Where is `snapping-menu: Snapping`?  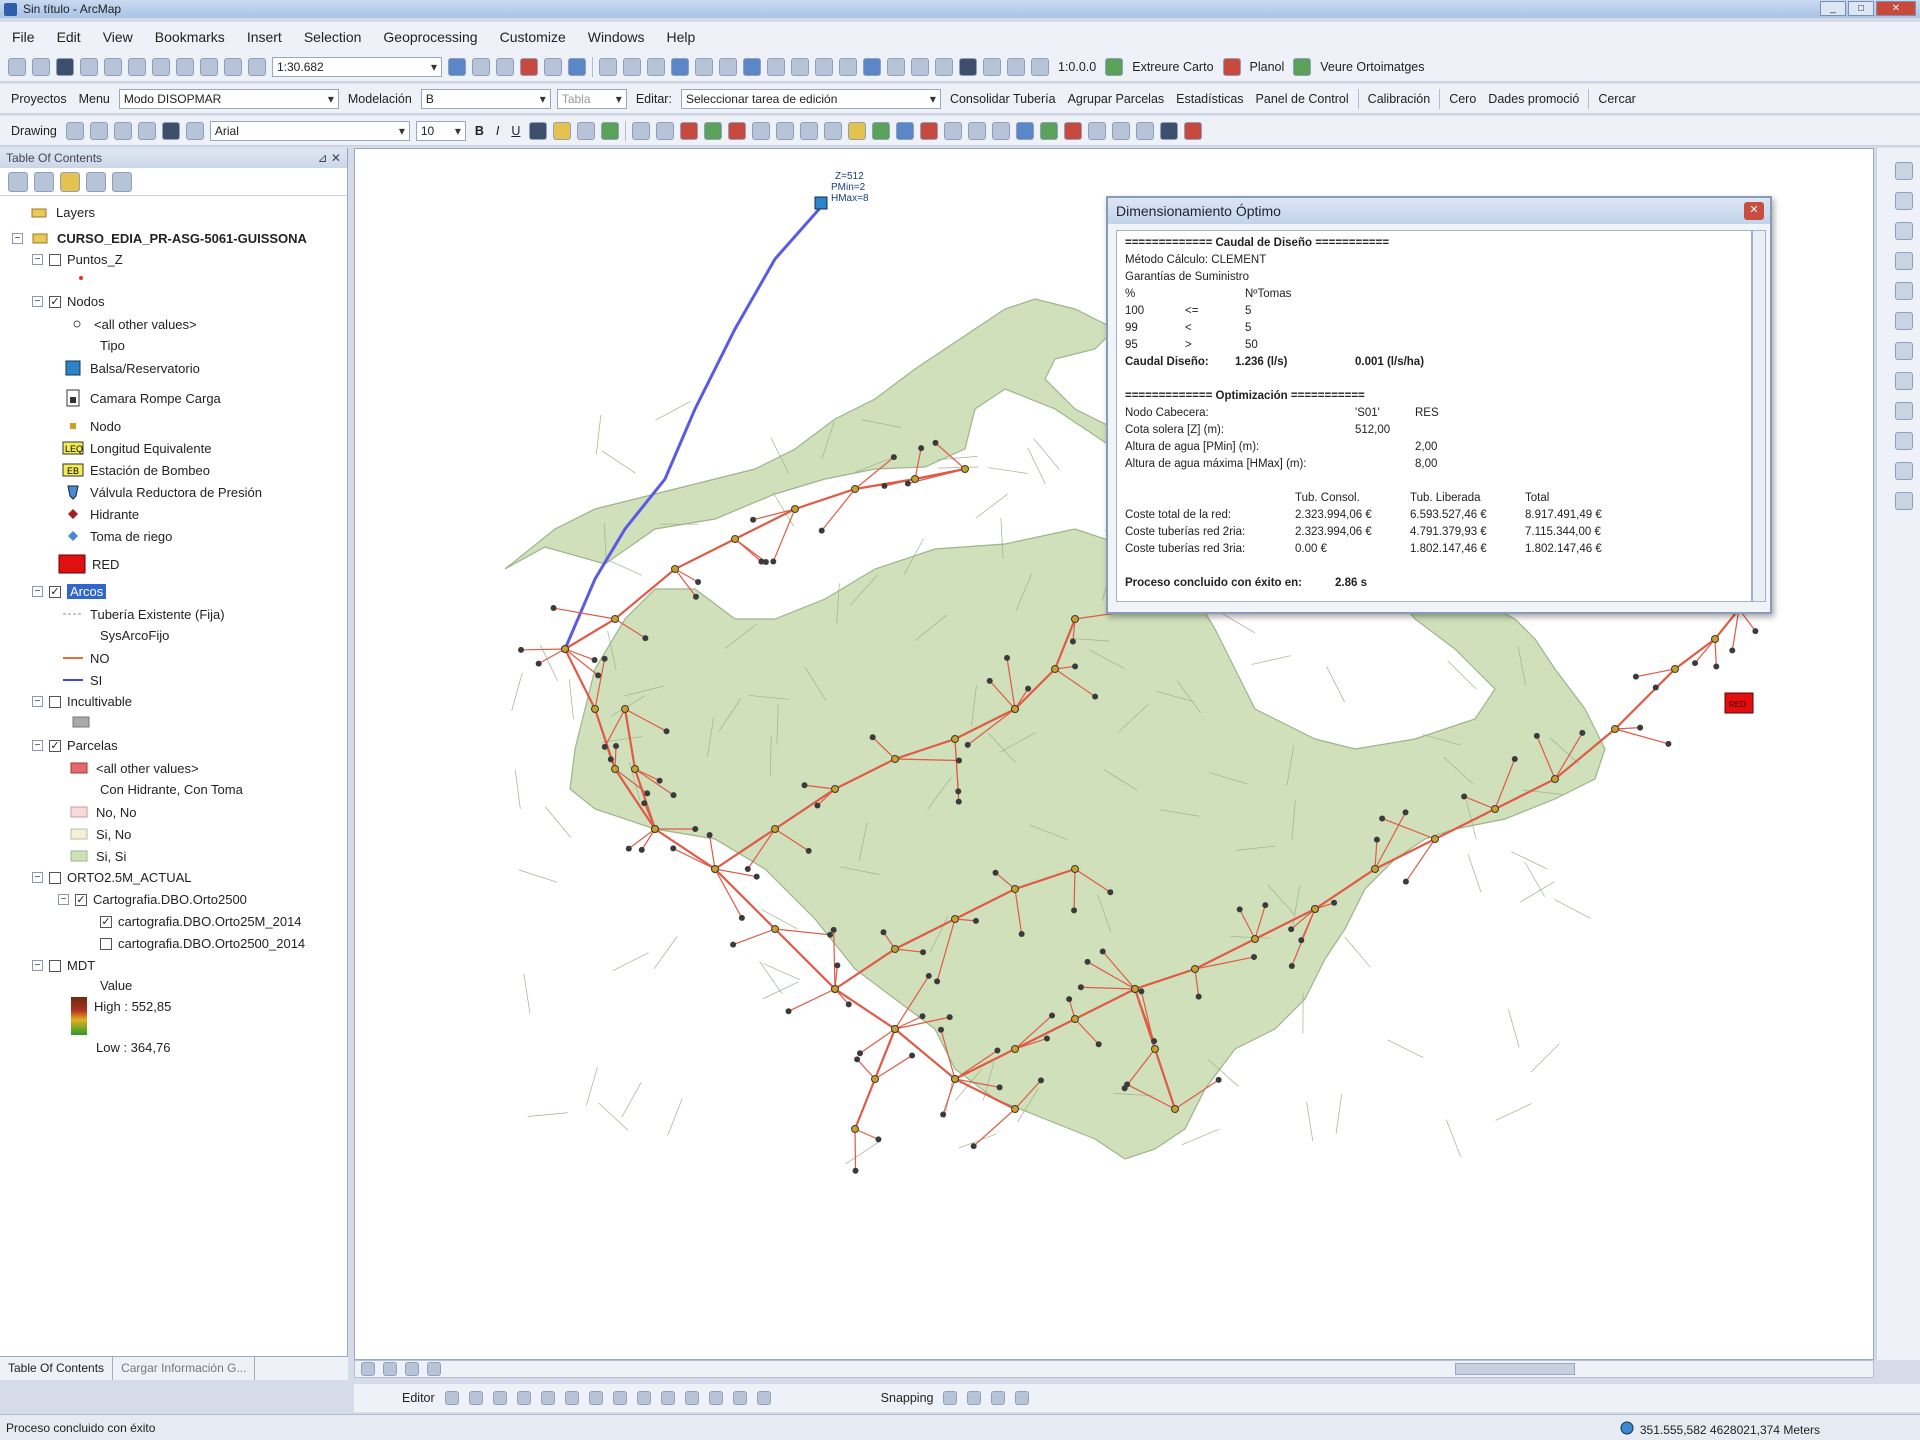 snapping-menu: Snapping is located at coordinates (907, 1398).